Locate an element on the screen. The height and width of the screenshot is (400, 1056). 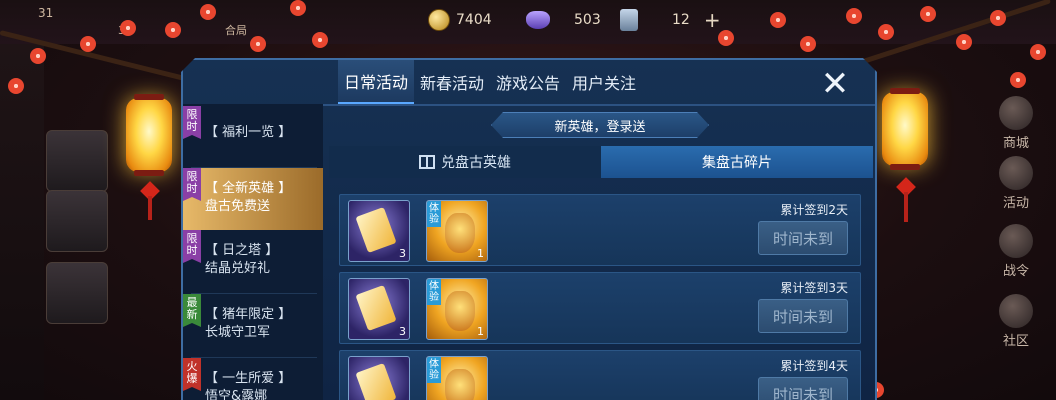
gold-amount: 7404 is located at coordinates (474, 20).